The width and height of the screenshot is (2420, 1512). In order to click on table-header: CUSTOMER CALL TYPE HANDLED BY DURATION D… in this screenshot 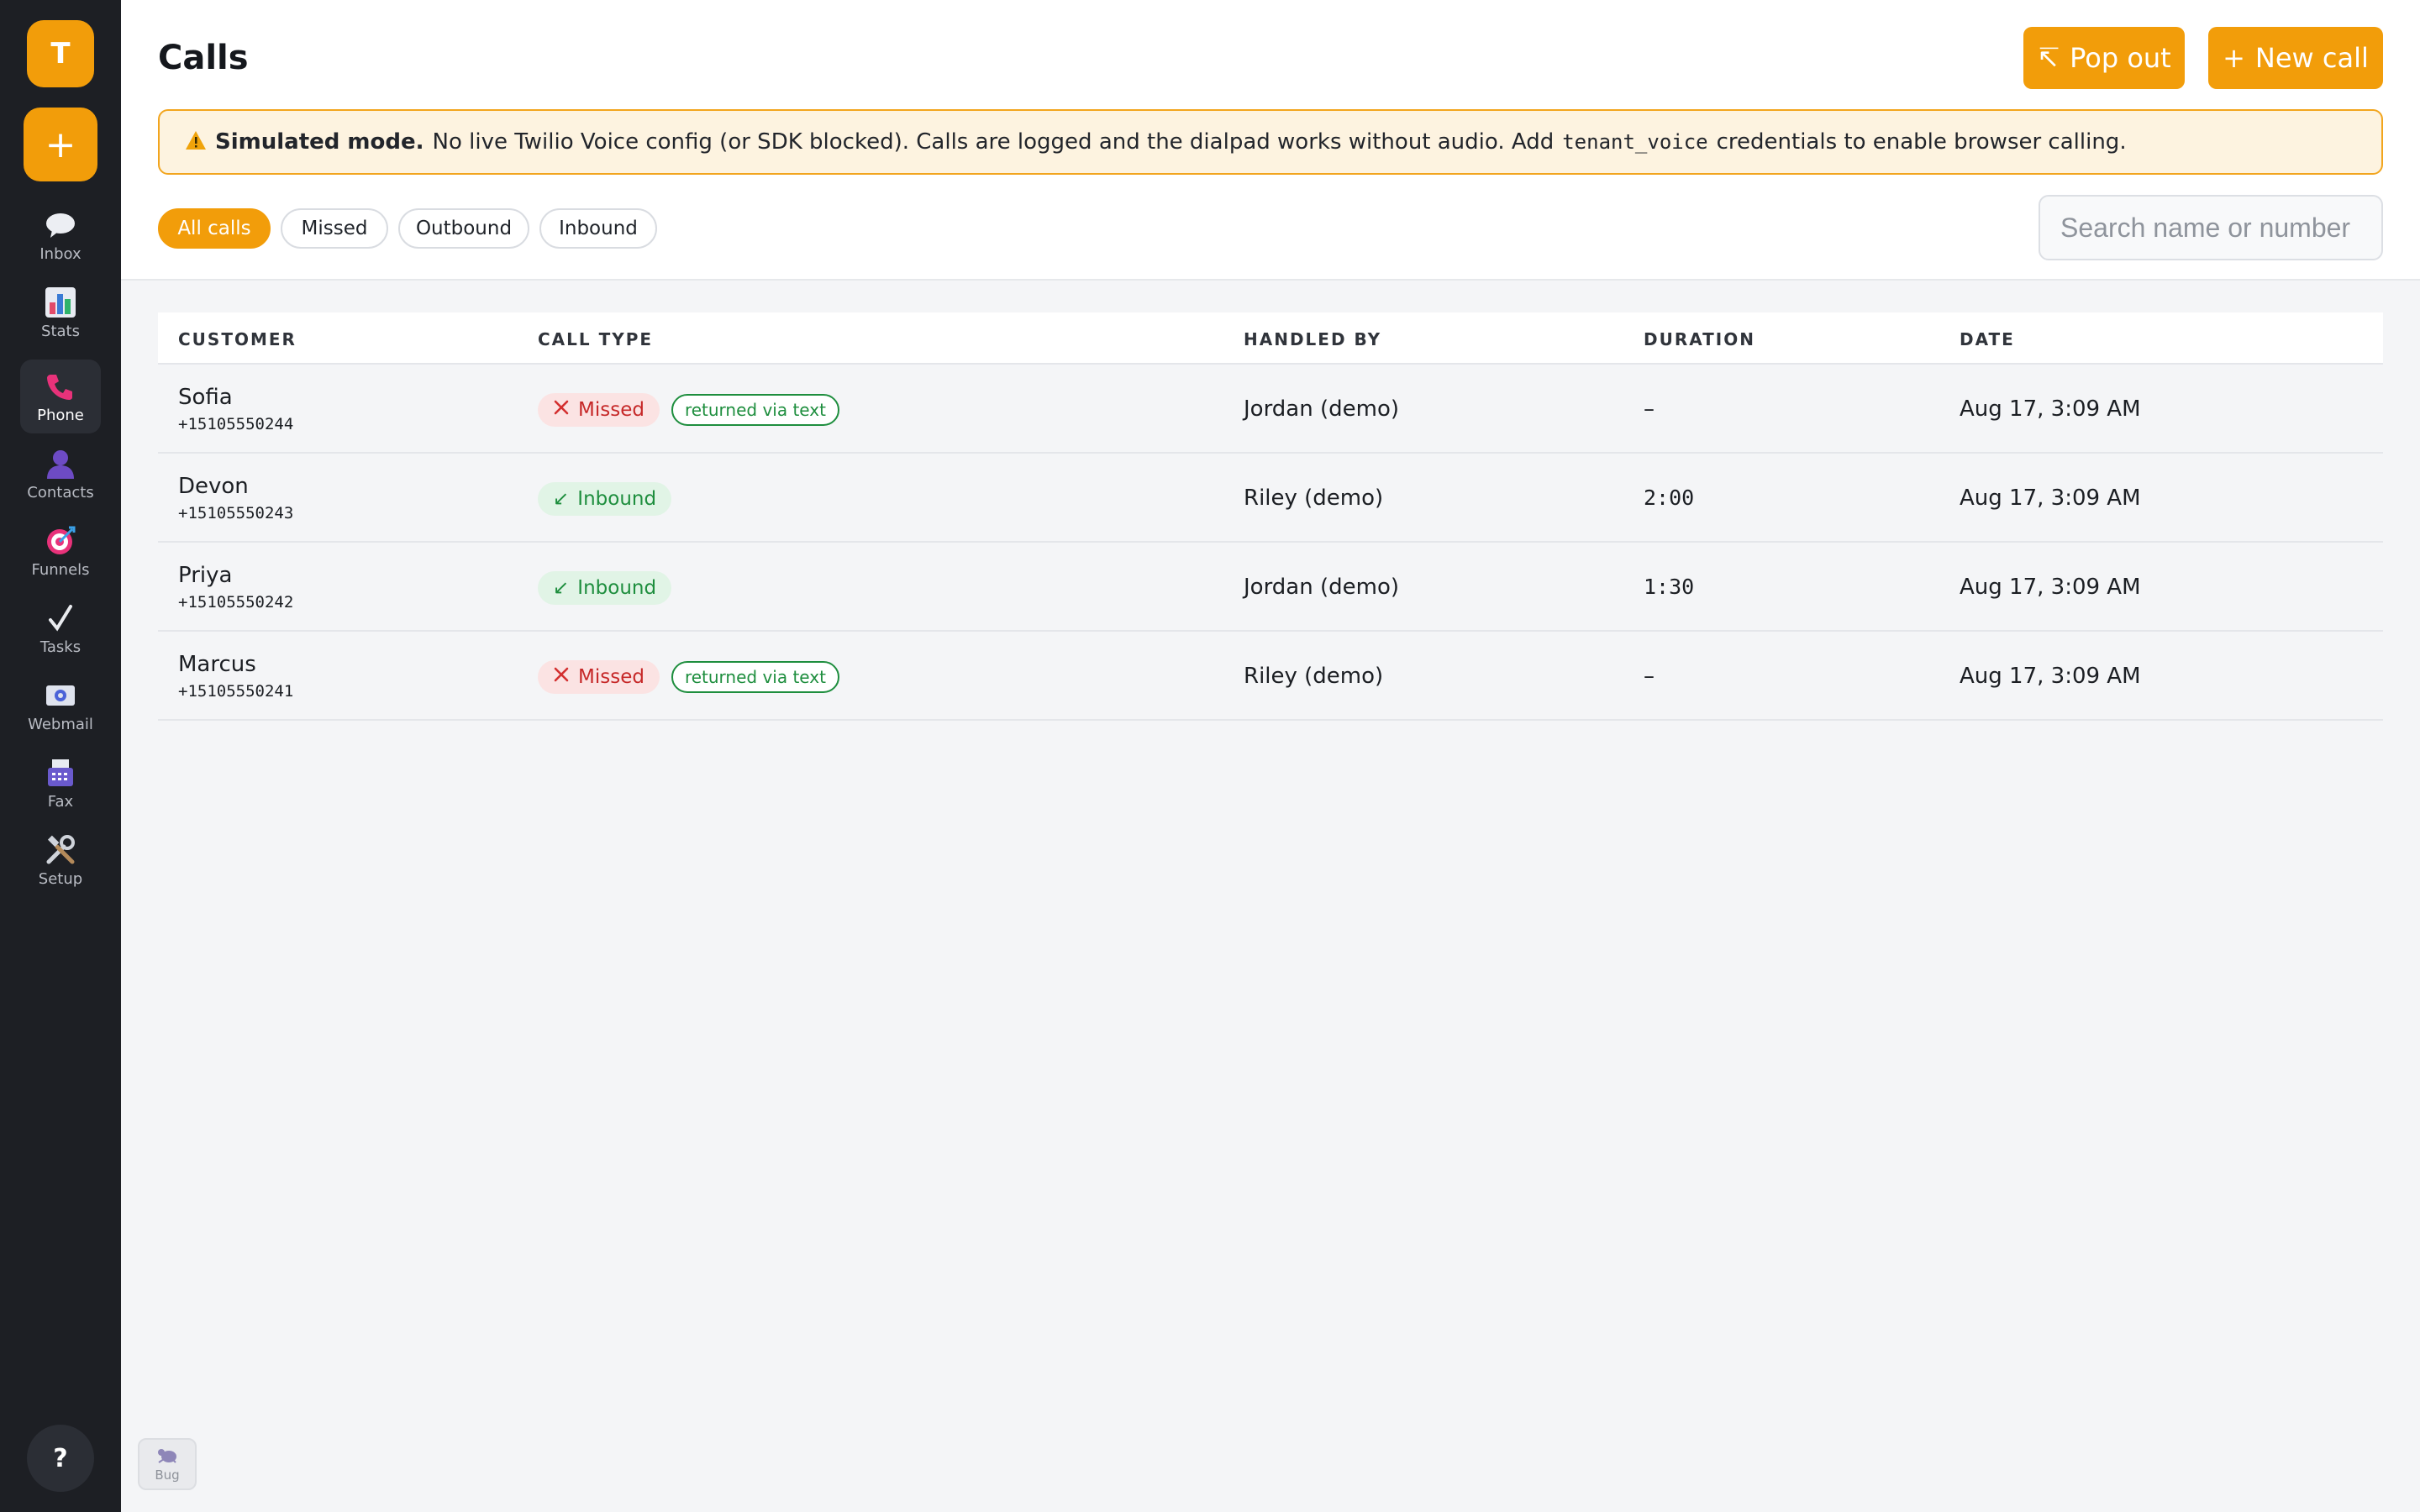, I will do `click(1270, 338)`.